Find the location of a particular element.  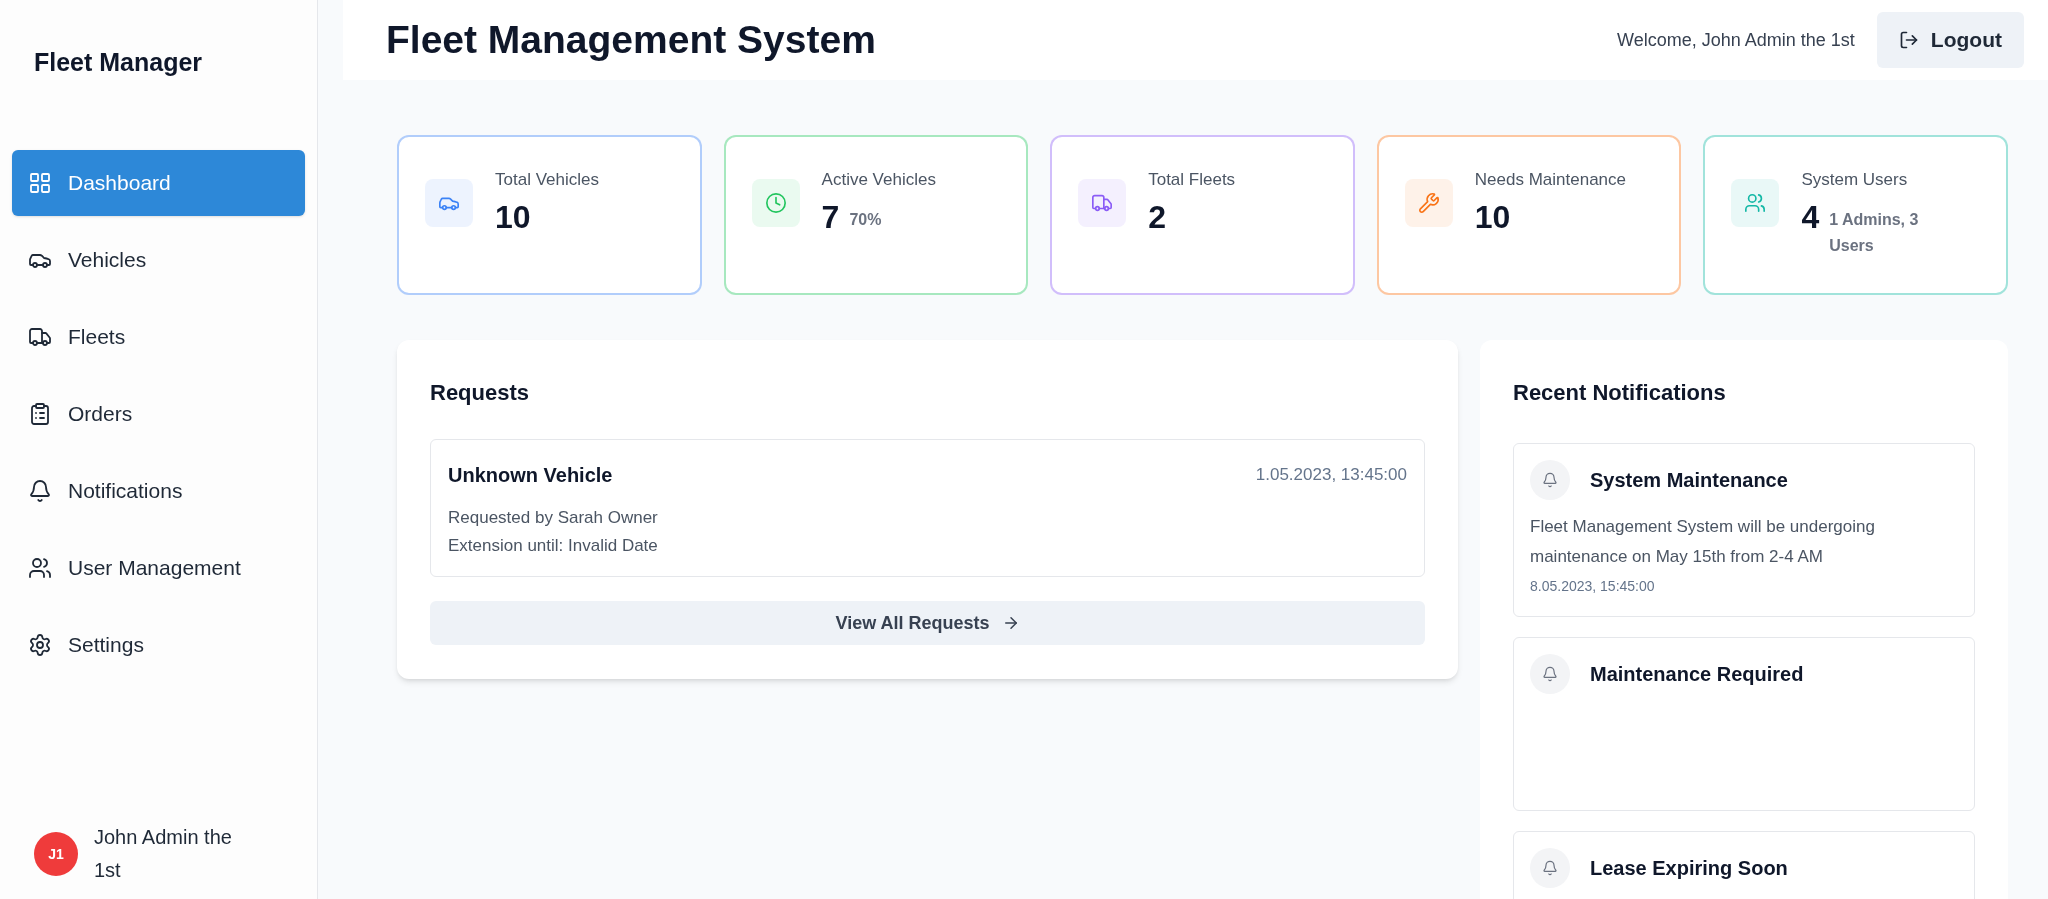

settings-icon is located at coordinates (40, 644).